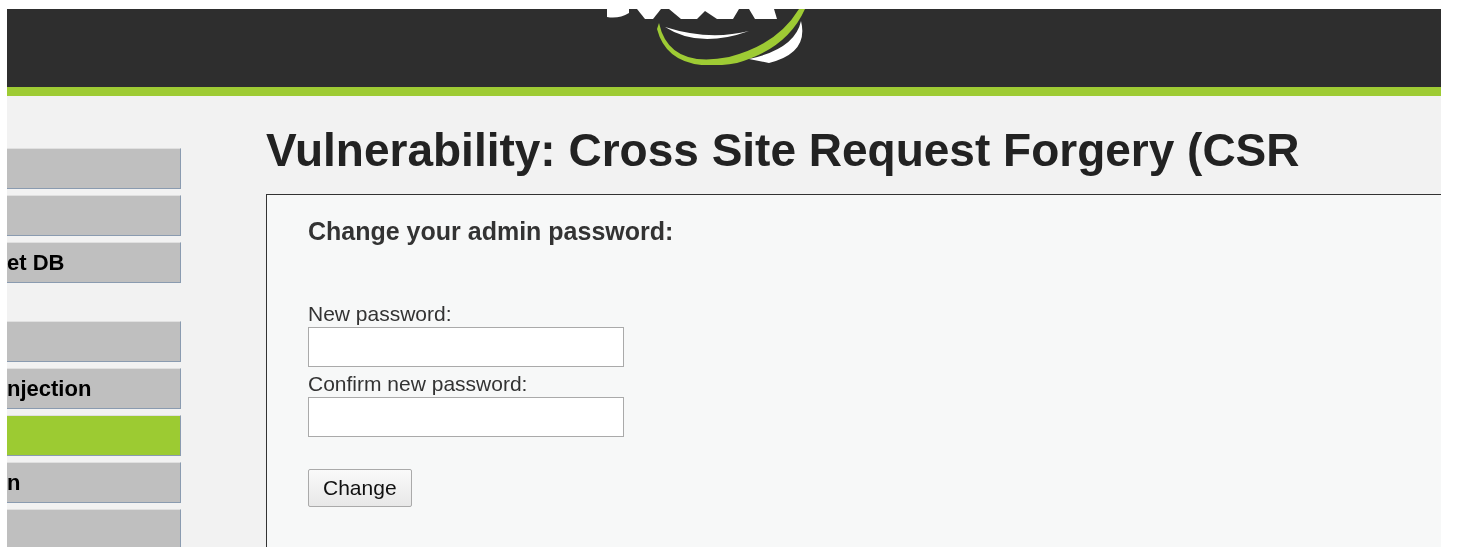 The height and width of the screenshot is (547, 1459). Describe the element at coordinates (418, 384) in the screenshot. I see `field-label: Confirm new password:` at that location.